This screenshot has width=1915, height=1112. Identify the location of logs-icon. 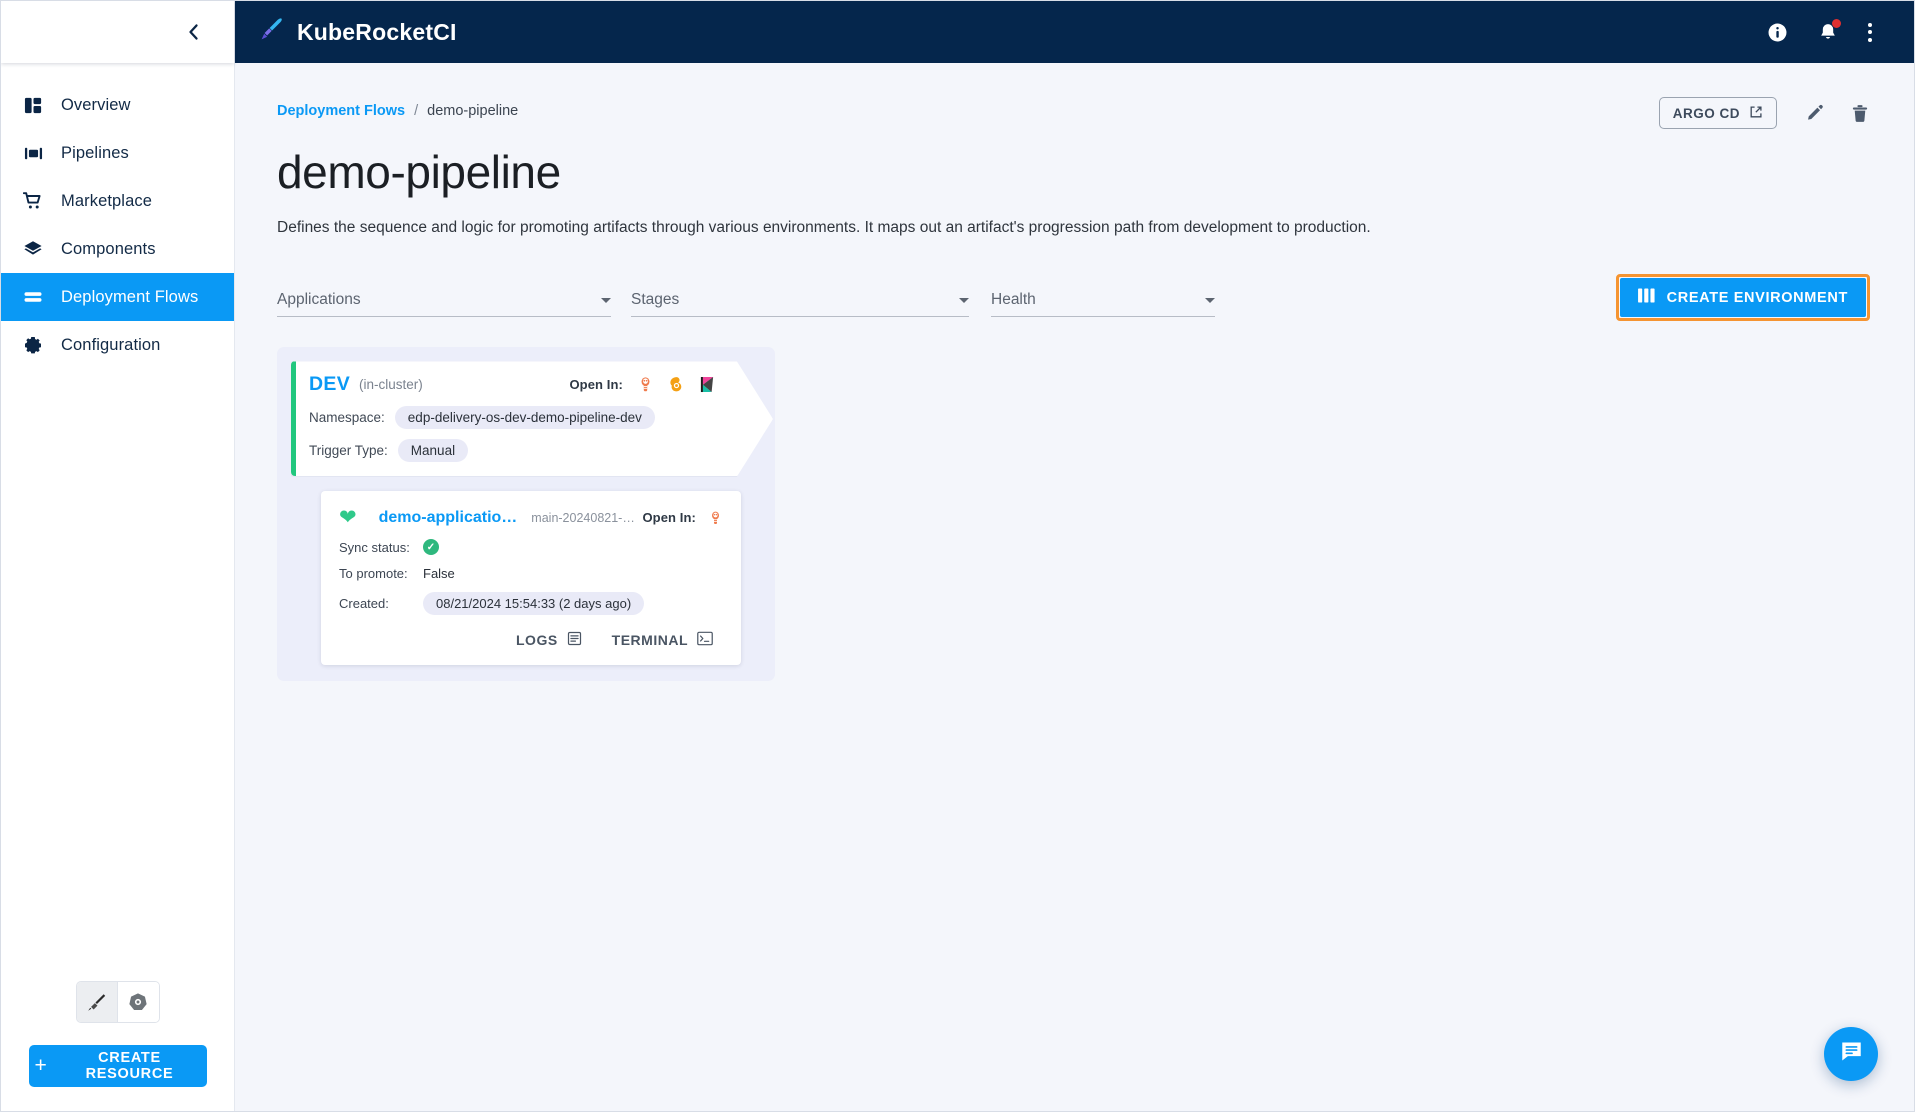
(574, 640).